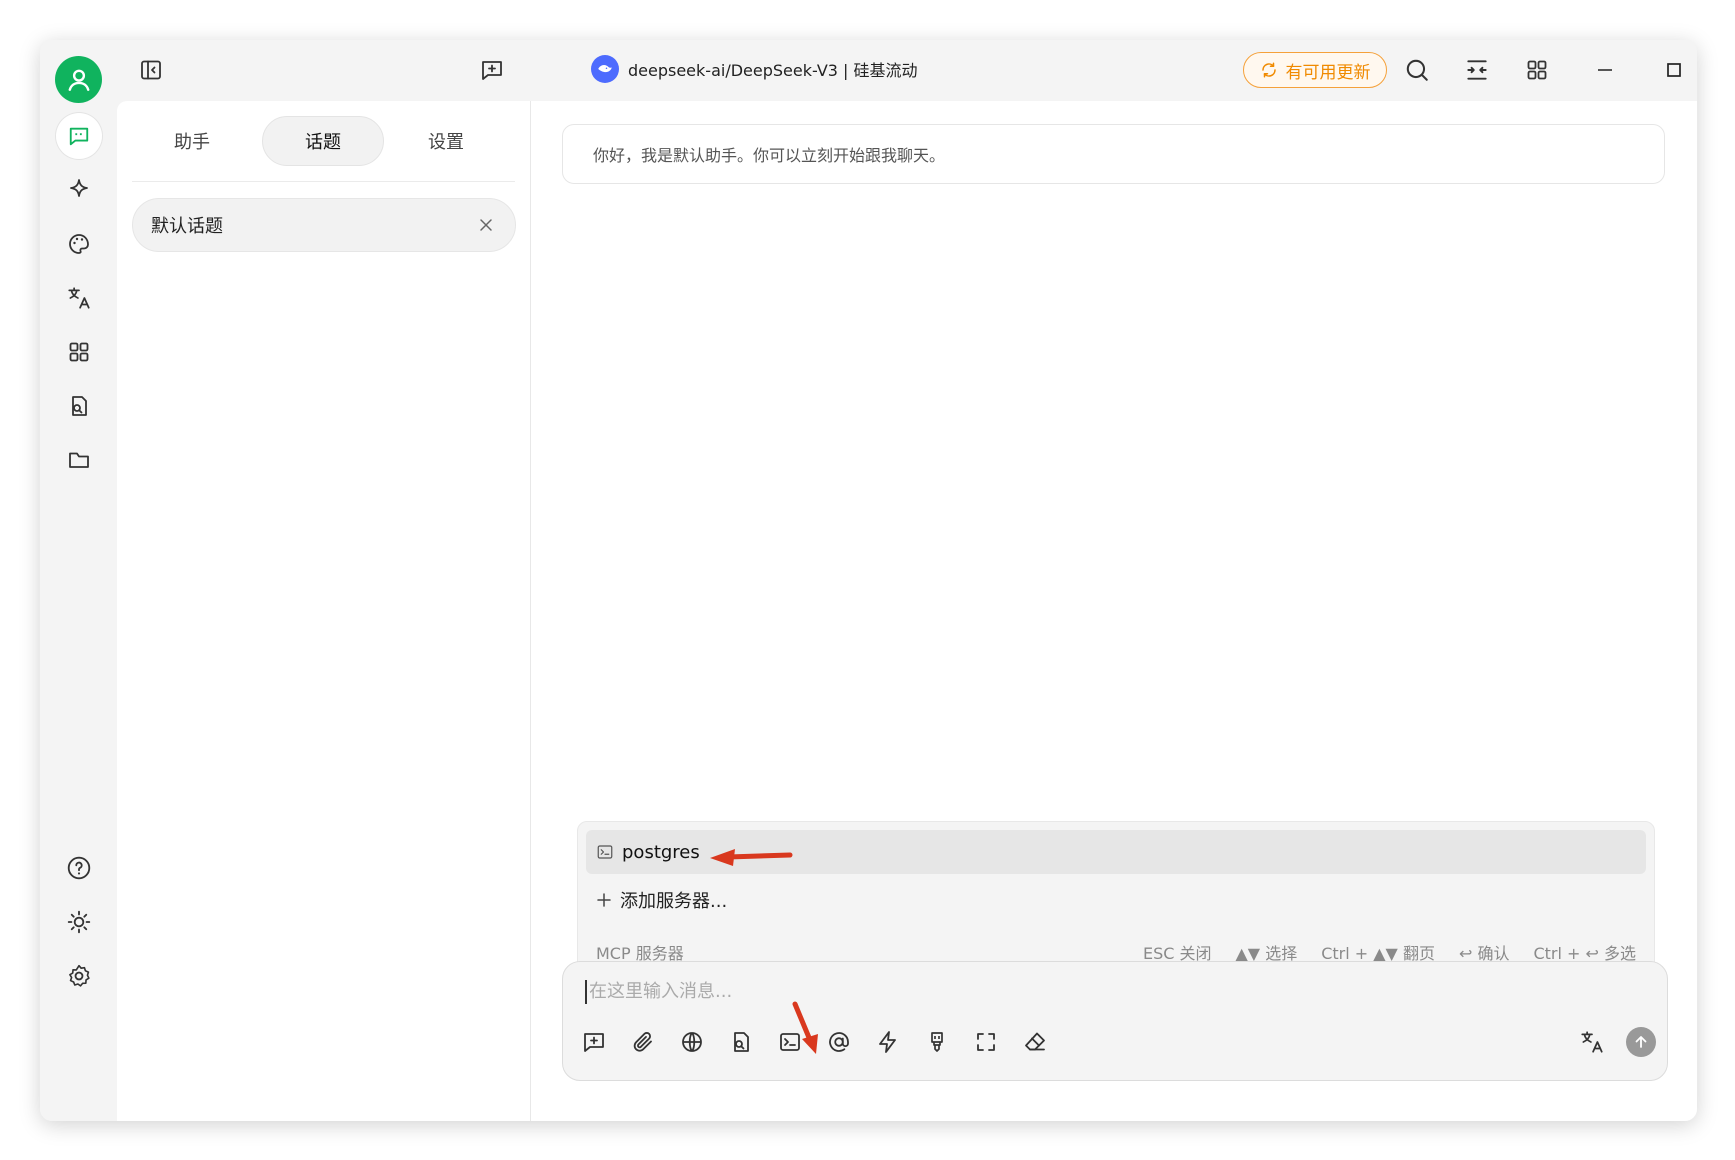 This screenshot has width=1735, height=1160. What do you see at coordinates (187, 226) in the screenshot?
I see `topic-label: 默认话题` at bounding box center [187, 226].